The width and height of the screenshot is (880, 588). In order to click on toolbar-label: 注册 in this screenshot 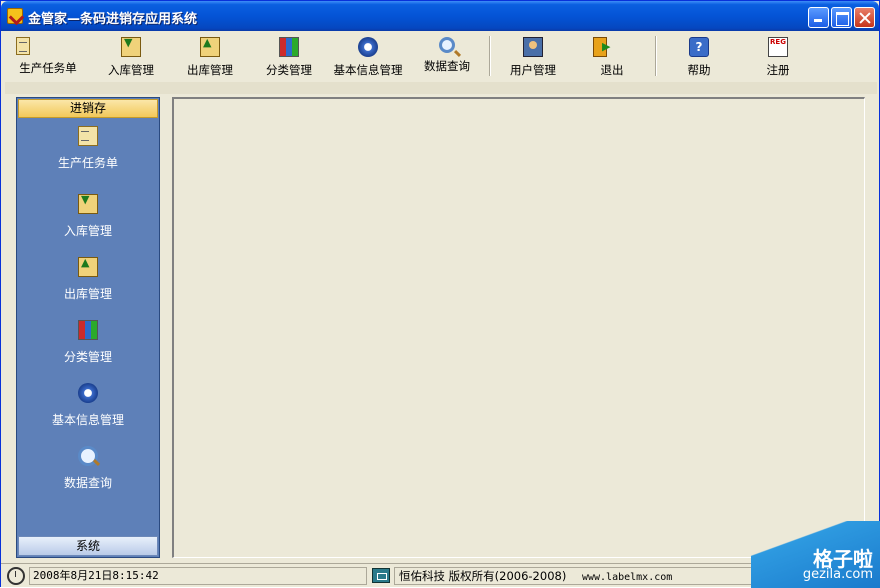, I will do `click(778, 70)`.